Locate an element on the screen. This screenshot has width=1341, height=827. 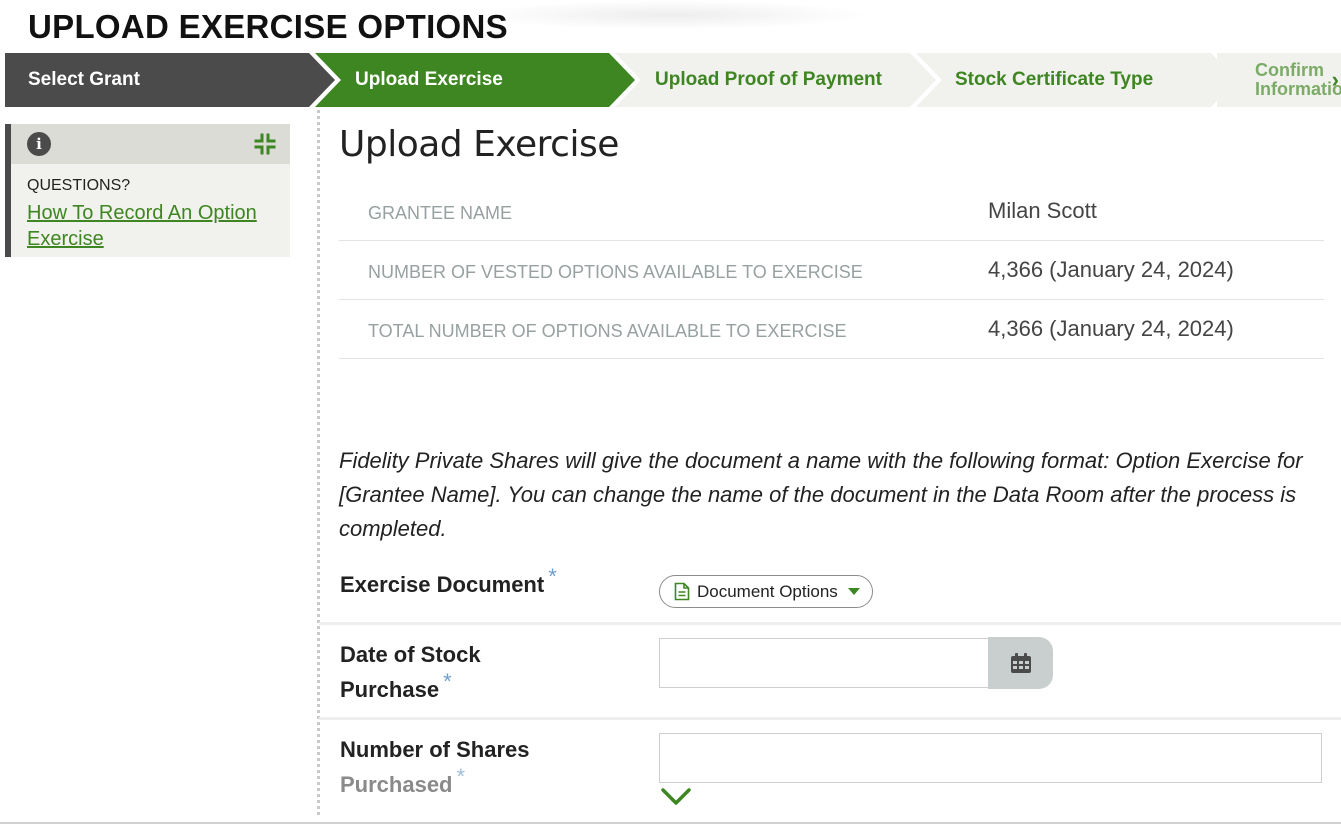
date-of-purchase-input is located at coordinates (824, 663).